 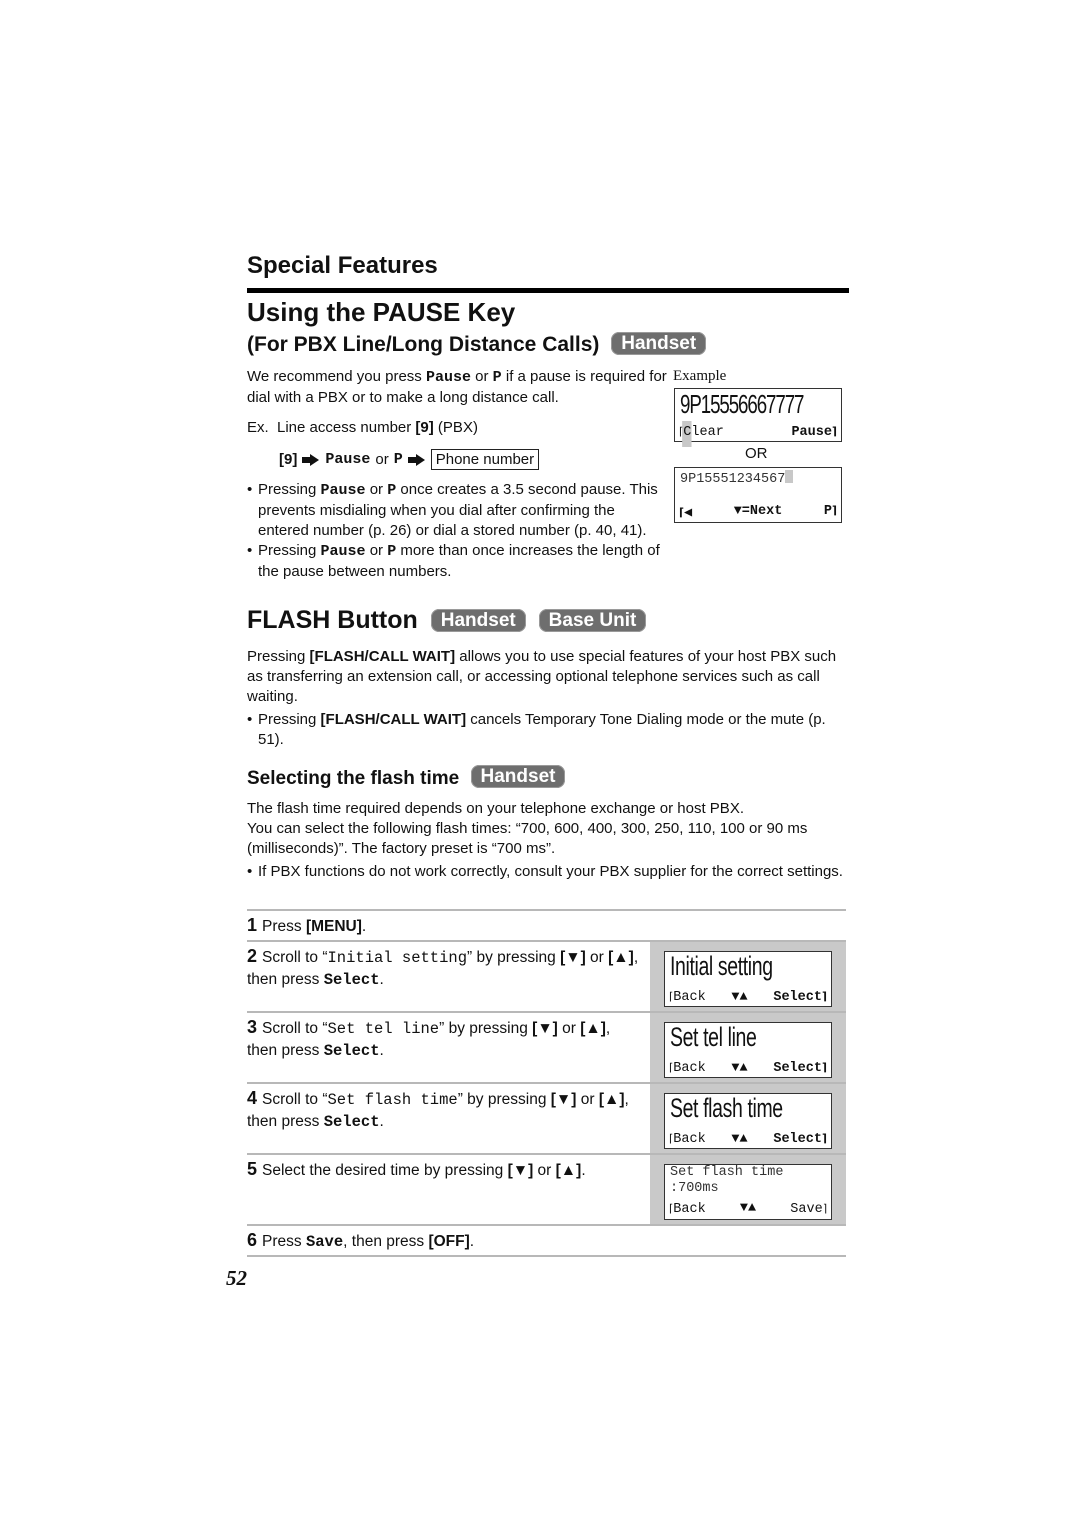 What do you see at coordinates (392, 1100) in the screenshot?
I see `menu-item-label: Set flash time` at bounding box center [392, 1100].